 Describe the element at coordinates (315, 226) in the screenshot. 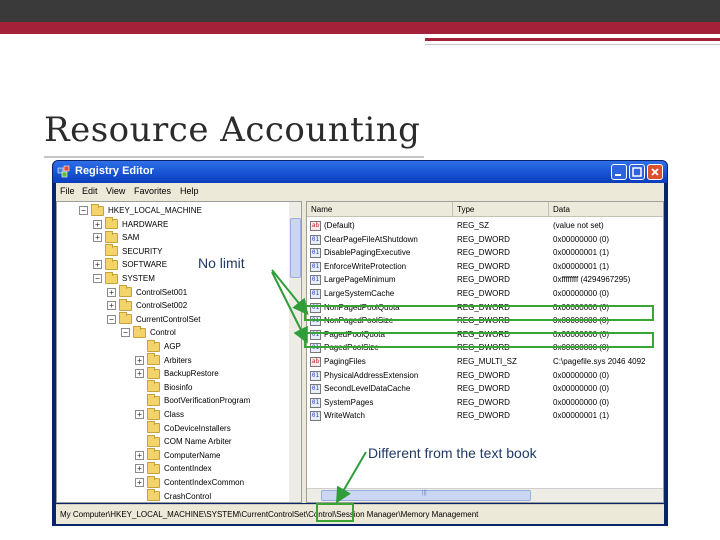

I see `string-value-icon: ab` at that location.